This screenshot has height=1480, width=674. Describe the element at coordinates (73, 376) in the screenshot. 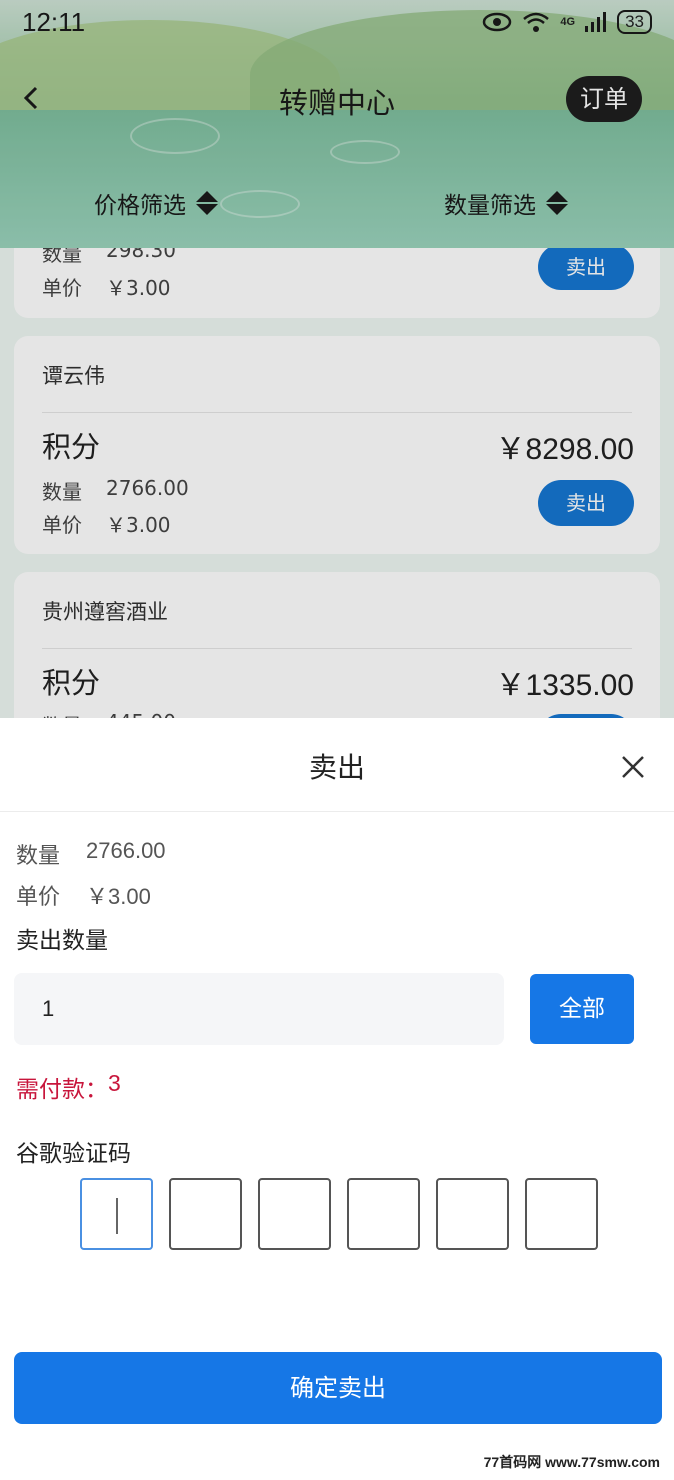

I see `seller-name: 谭云伟` at that location.